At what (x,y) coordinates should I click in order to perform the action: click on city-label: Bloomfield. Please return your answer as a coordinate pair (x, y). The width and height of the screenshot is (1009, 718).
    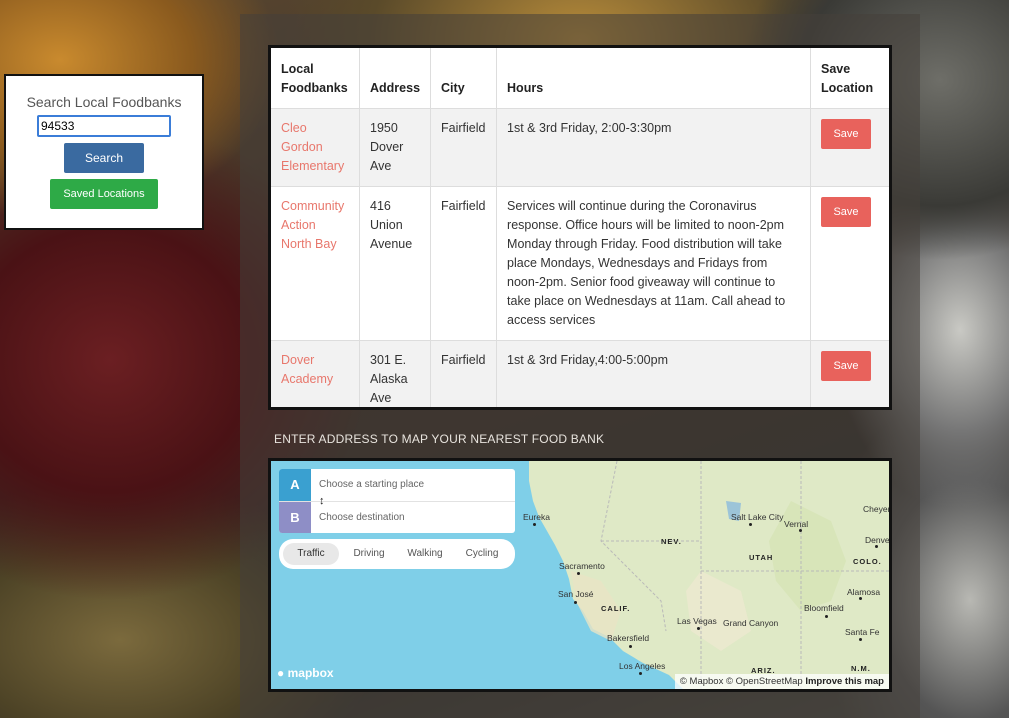
    Looking at the image, I should click on (824, 608).